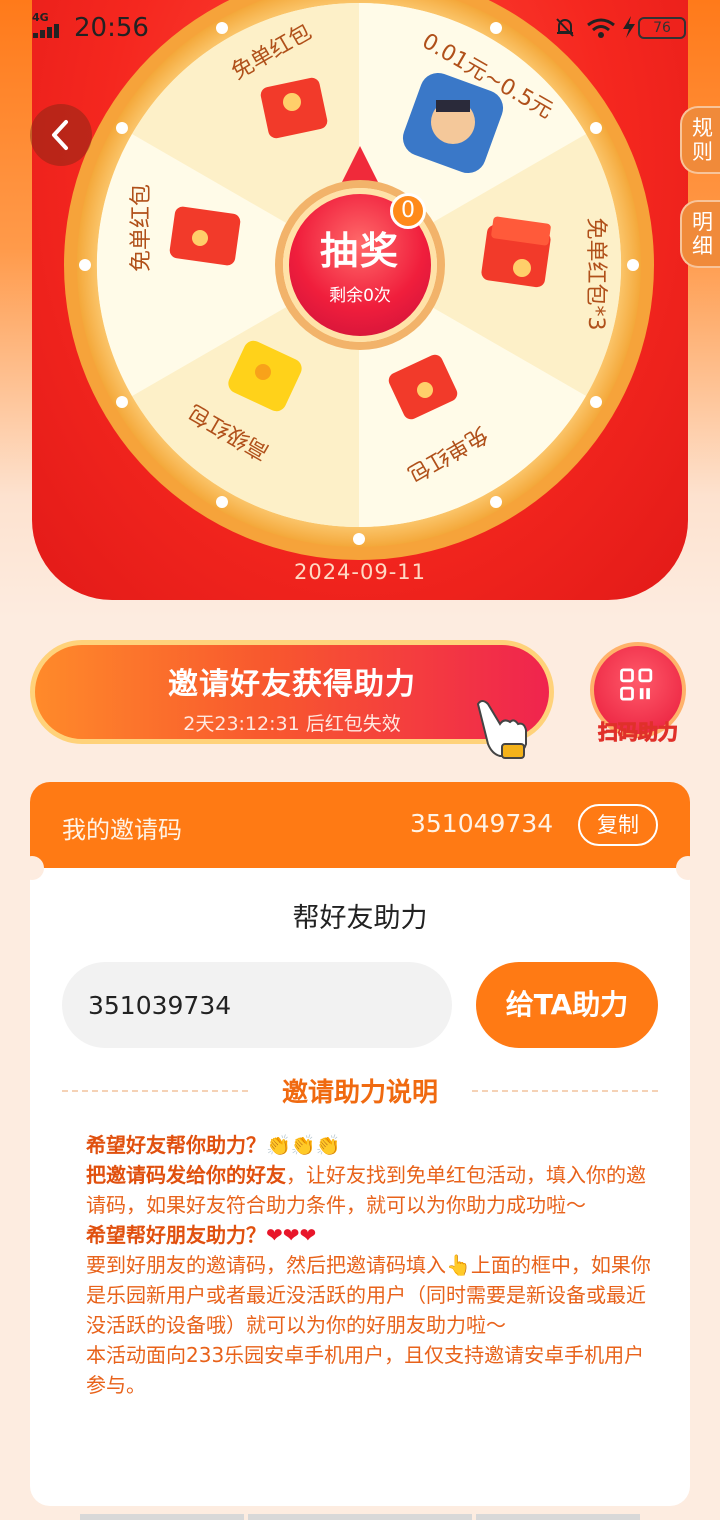 Image resolution: width=720 pixels, height=1520 pixels. Describe the element at coordinates (360, 164) in the screenshot. I see `wheel-pointer` at that location.